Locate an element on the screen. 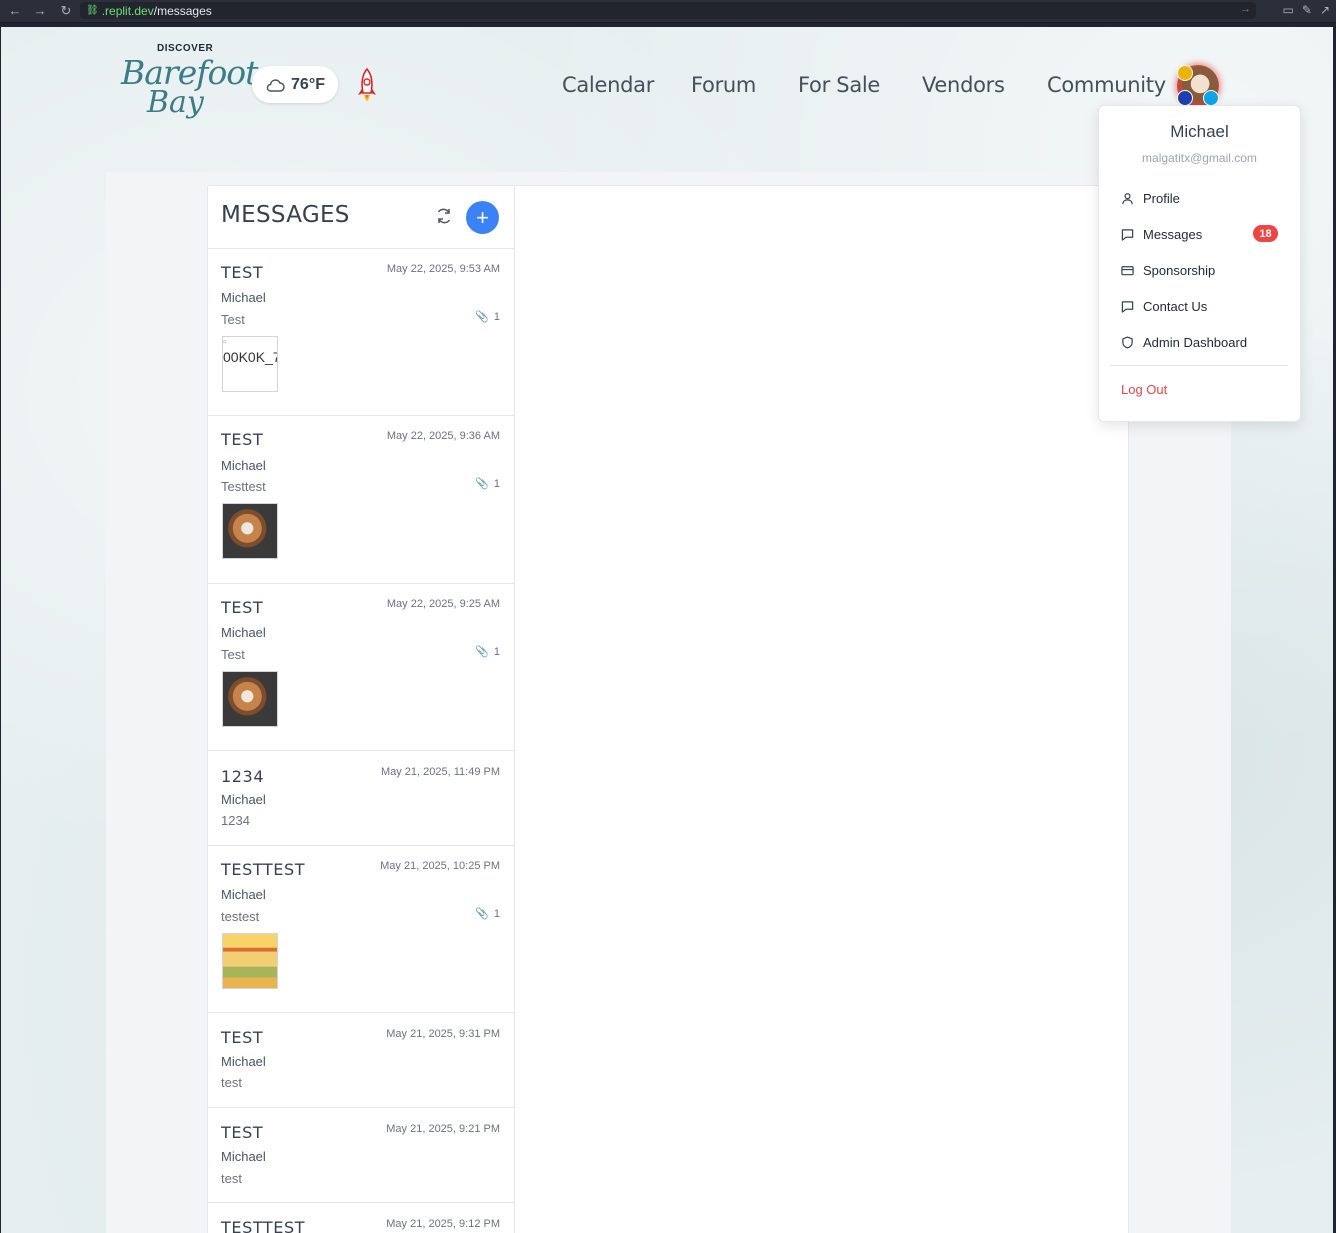 The width and height of the screenshot is (1336, 1233). page-title: MESSAGES is located at coordinates (285, 215).